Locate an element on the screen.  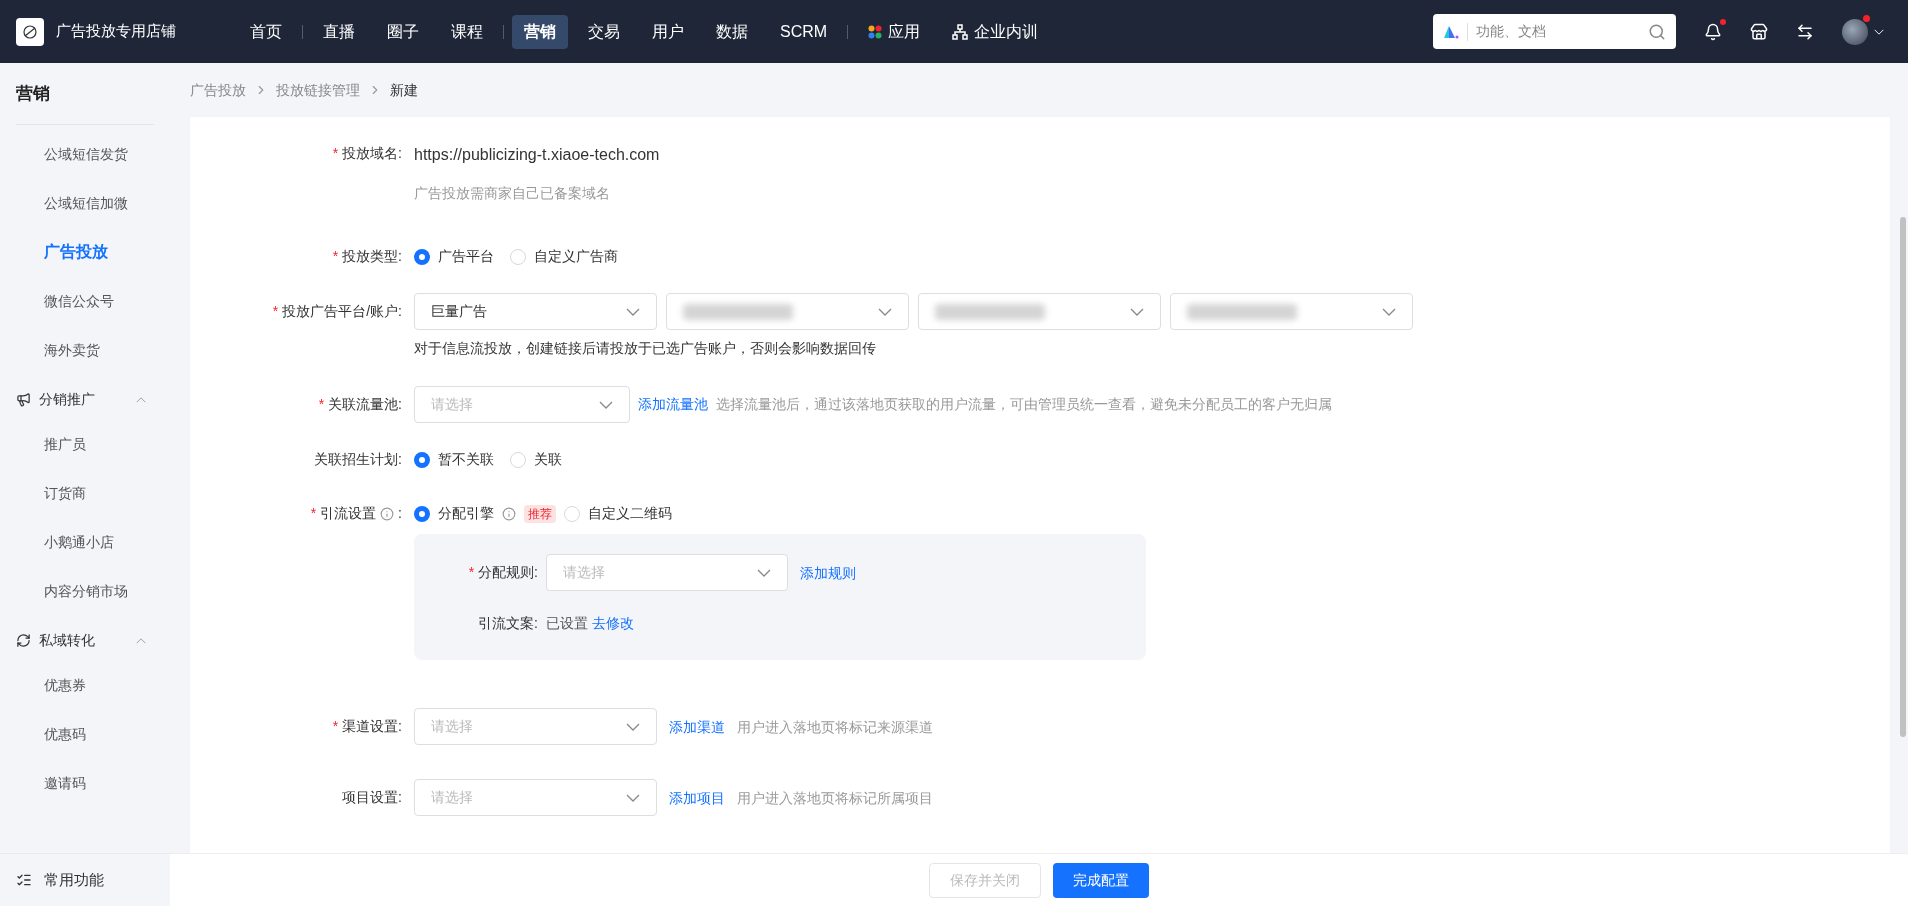
field-label: 投放类型: is located at coordinates (372, 256).